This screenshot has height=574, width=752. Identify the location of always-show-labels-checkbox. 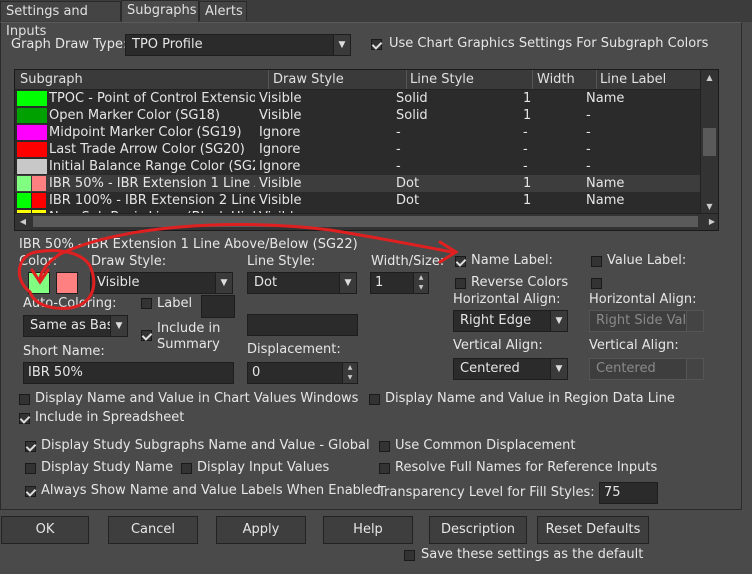
(30, 491).